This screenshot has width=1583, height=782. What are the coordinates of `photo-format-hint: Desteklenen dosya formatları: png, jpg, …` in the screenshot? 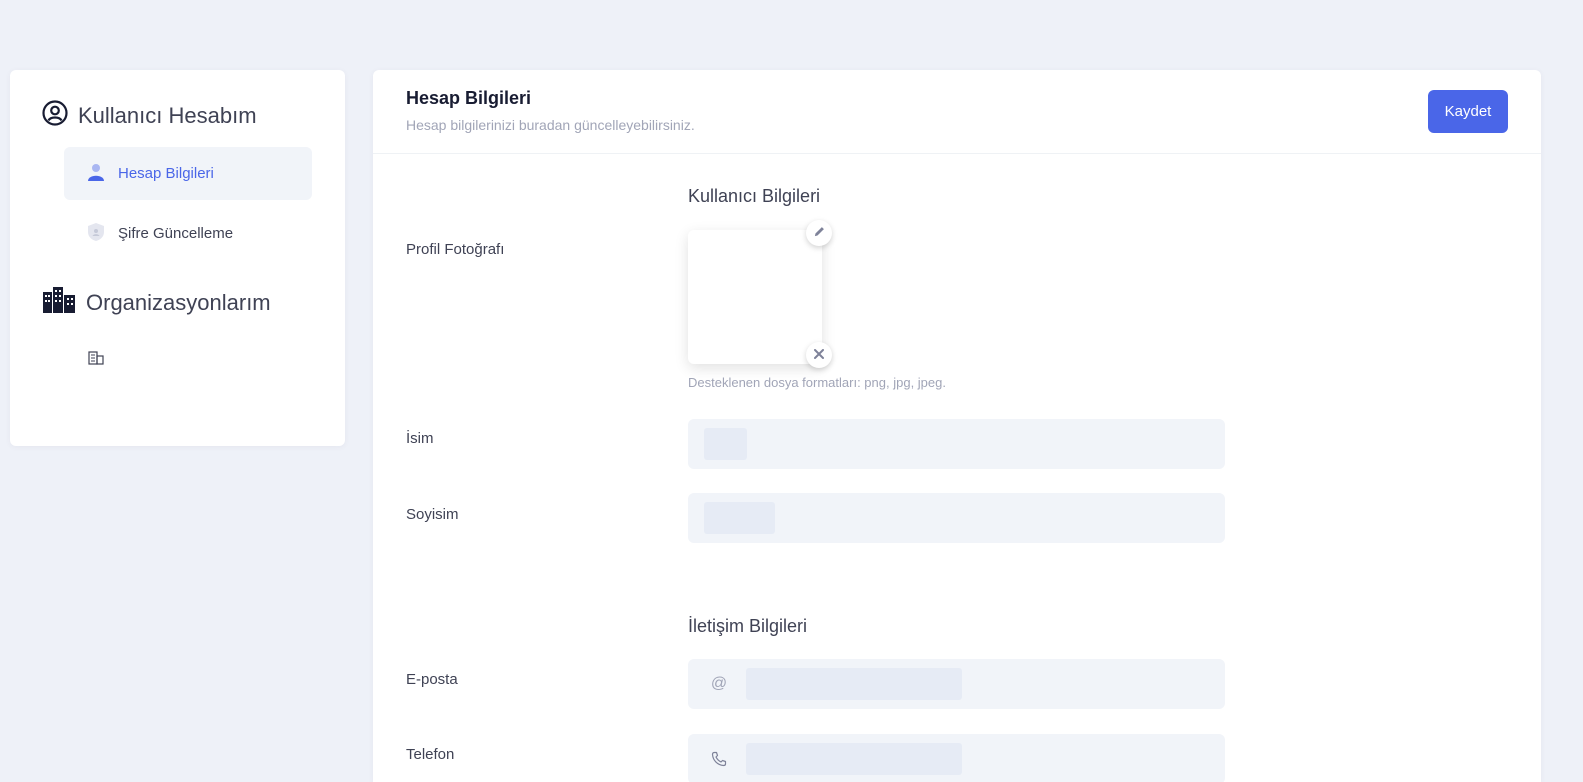 It's located at (817, 382).